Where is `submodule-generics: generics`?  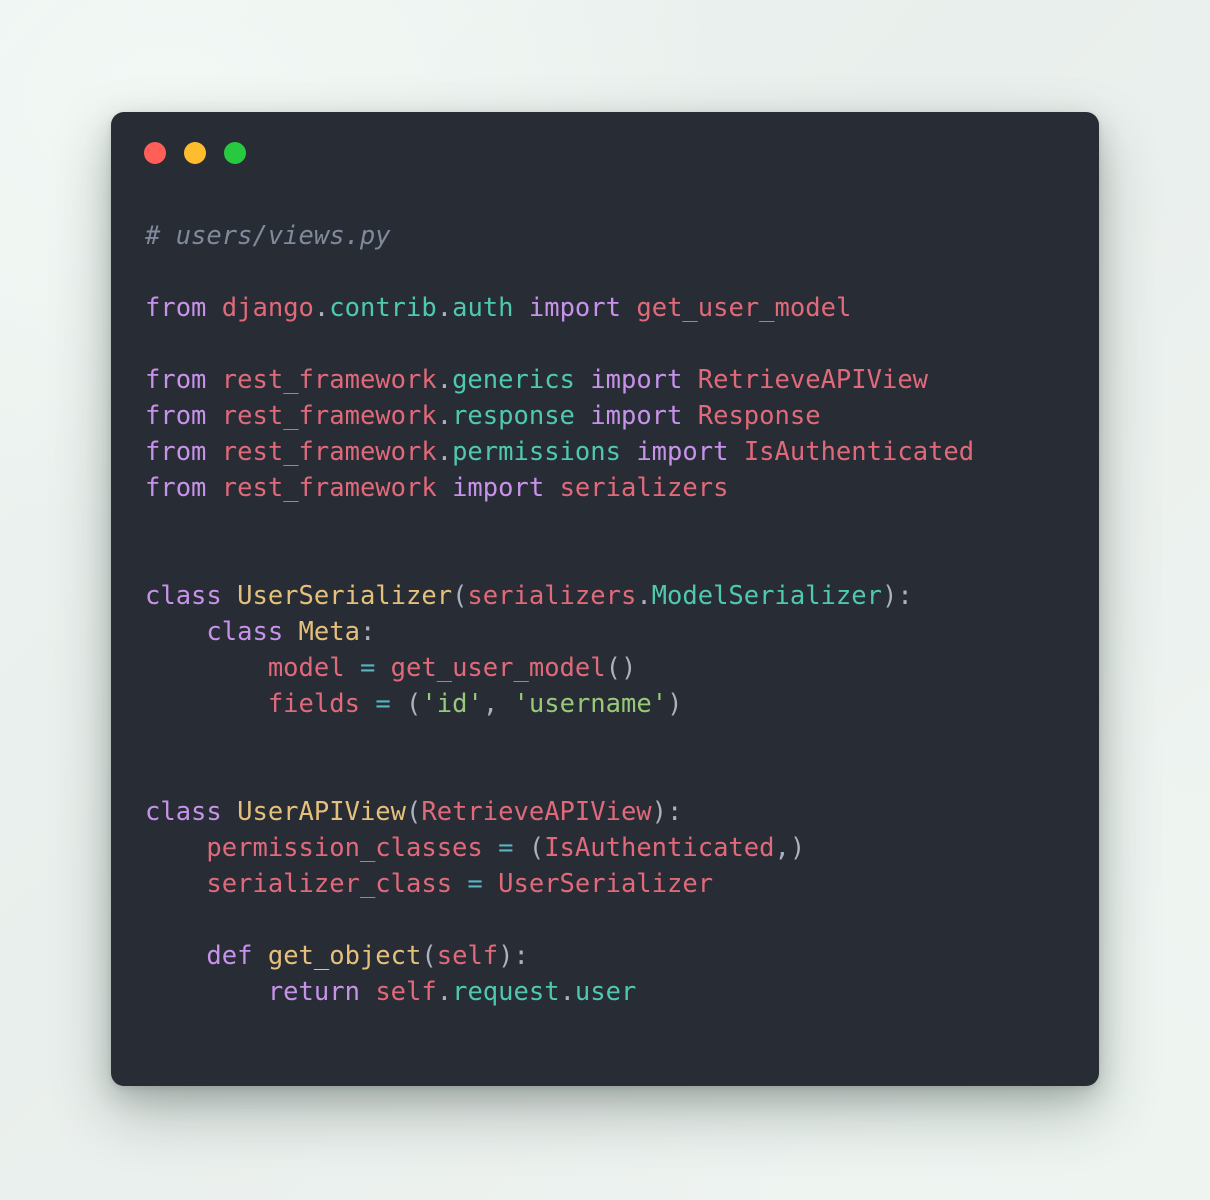 submodule-generics: generics is located at coordinates (513, 380).